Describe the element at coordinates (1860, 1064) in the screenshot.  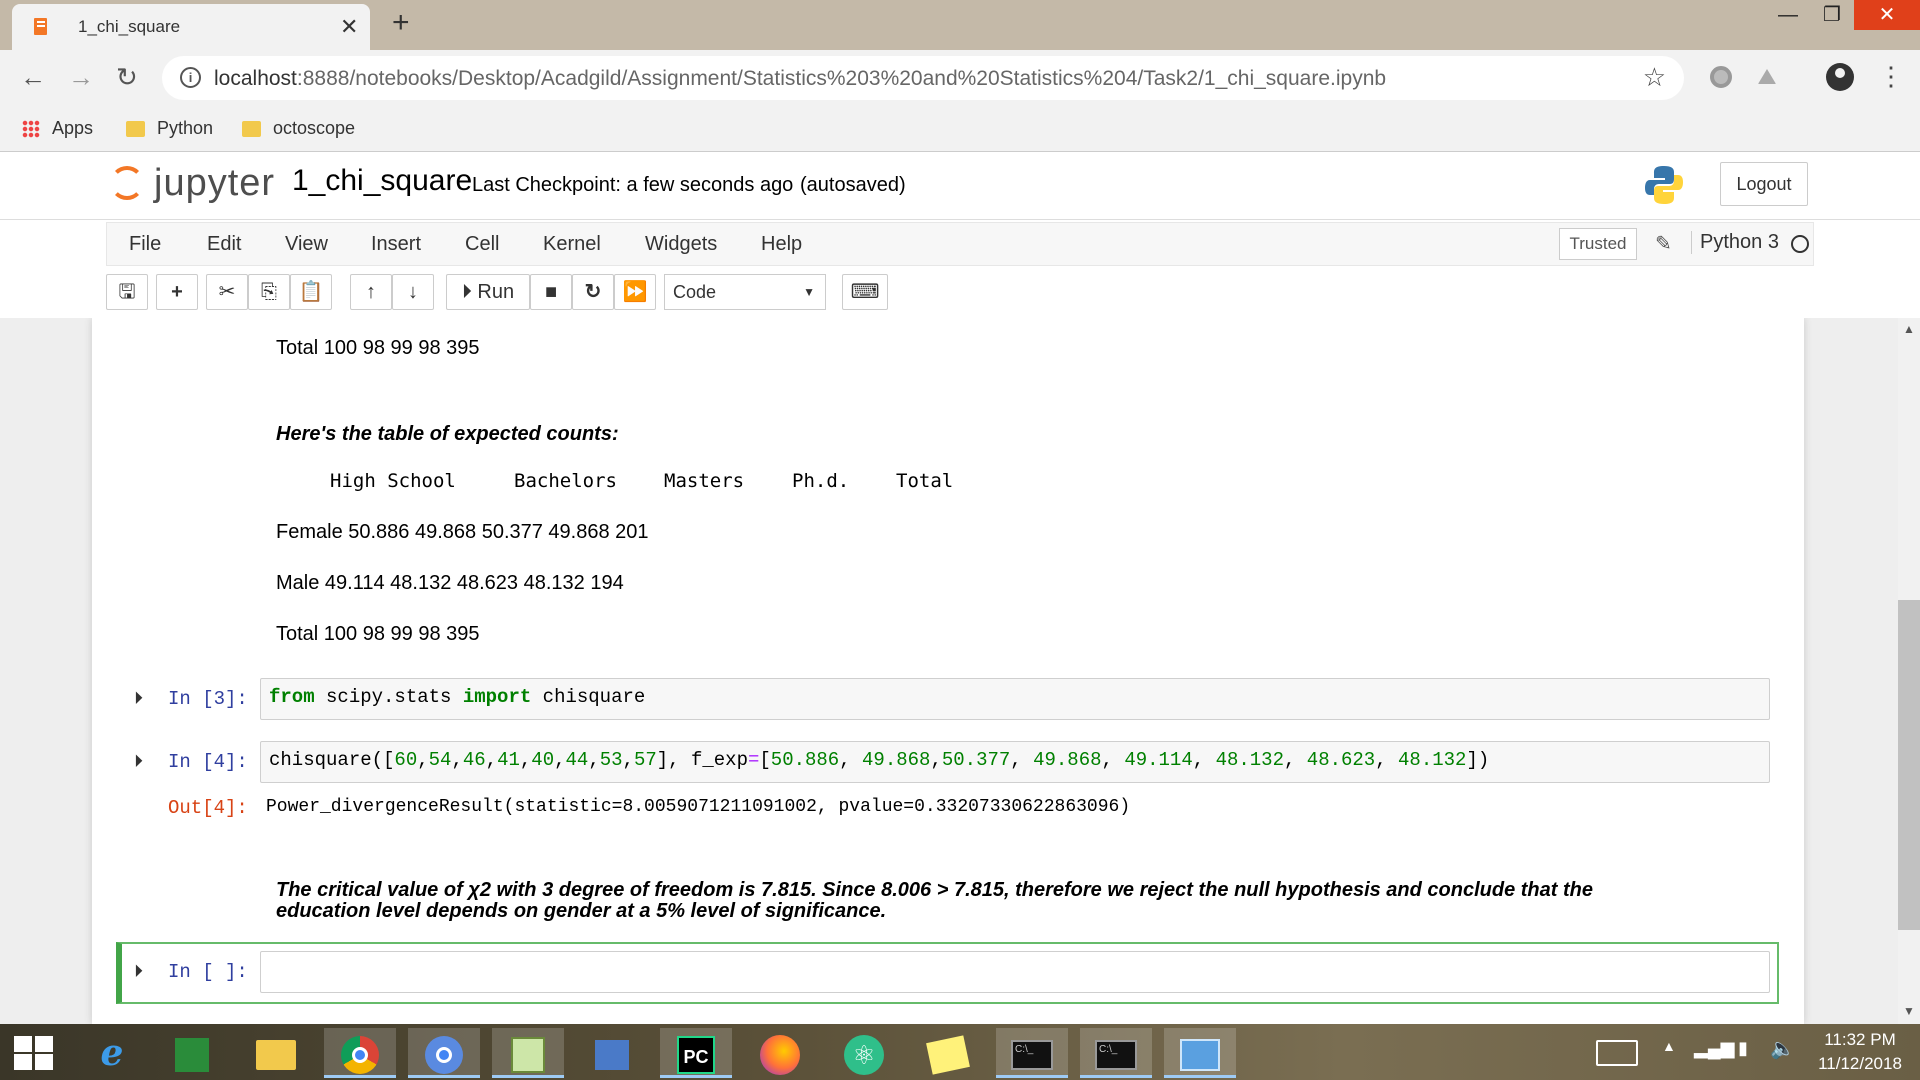
I see `clock-date: 11/12/2018` at that location.